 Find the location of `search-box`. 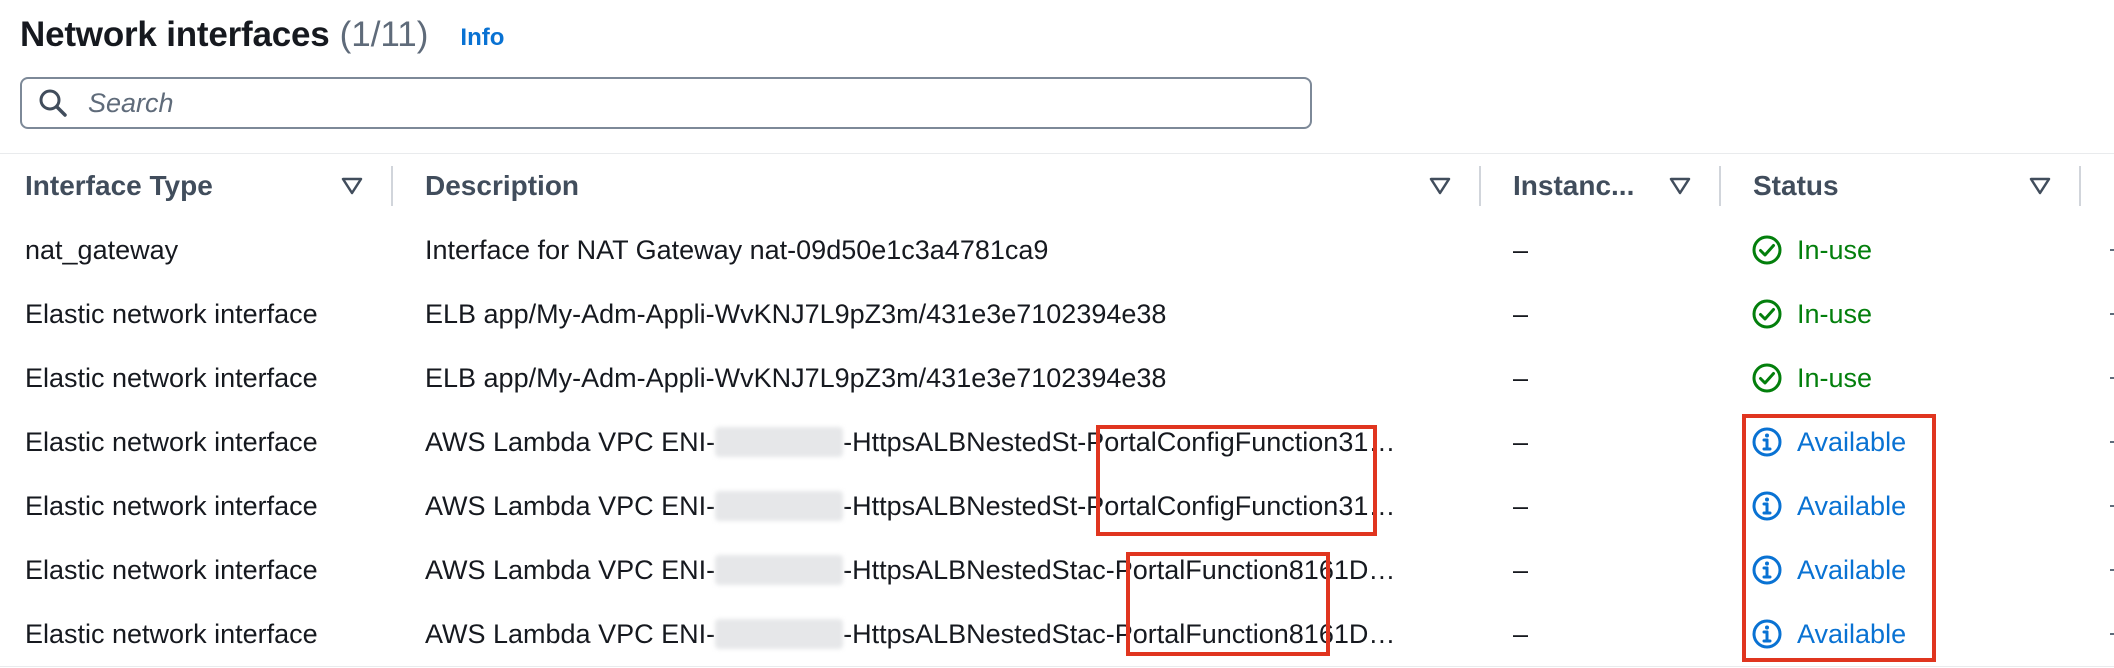

search-box is located at coordinates (666, 103).